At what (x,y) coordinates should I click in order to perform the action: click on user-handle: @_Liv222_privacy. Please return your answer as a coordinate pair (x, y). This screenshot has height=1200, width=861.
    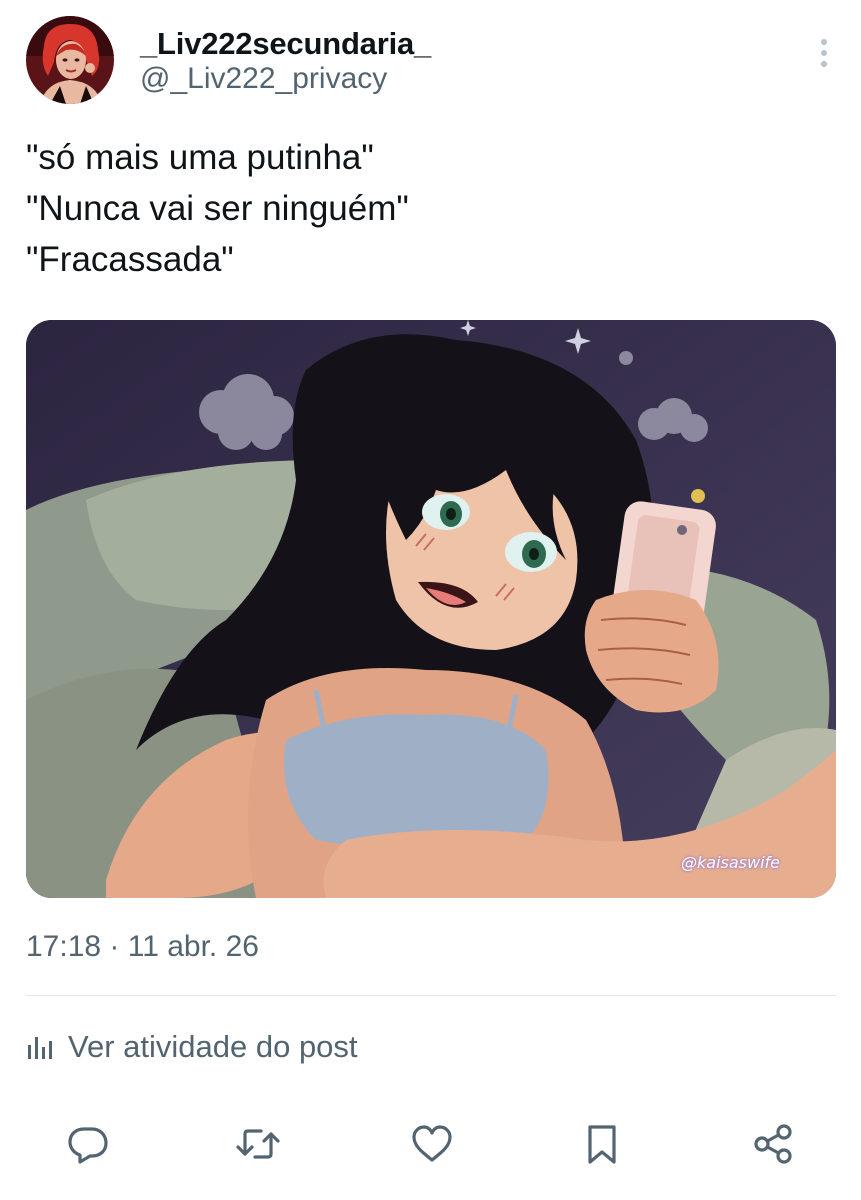
    Looking at the image, I should click on (263, 79).